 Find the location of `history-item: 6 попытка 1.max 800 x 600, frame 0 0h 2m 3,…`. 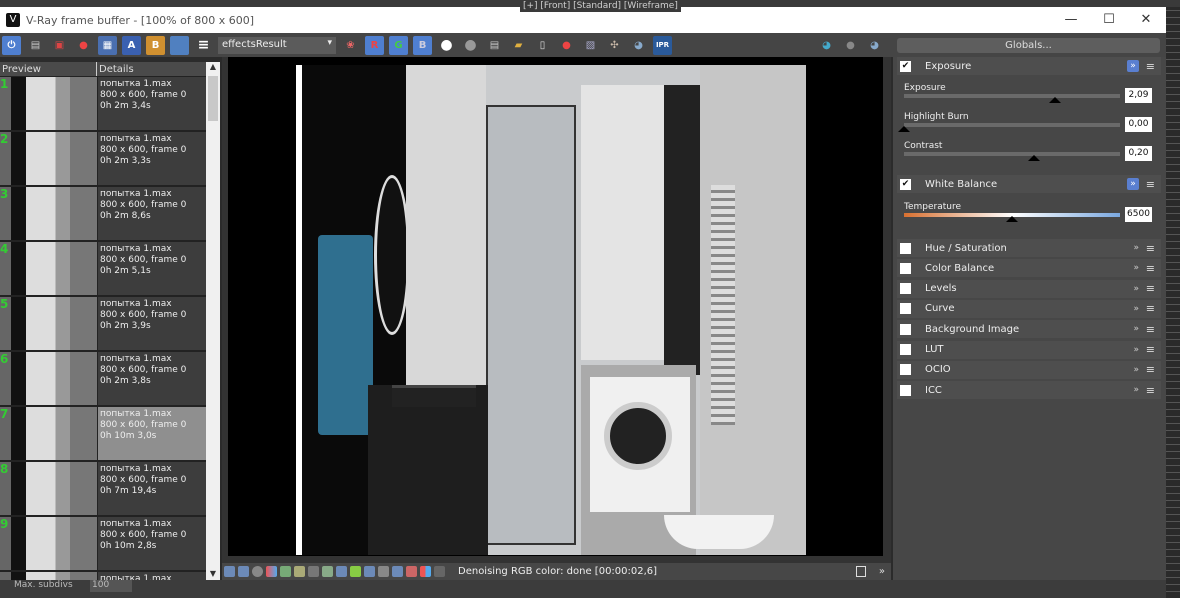

history-item: 6 попытка 1.max 800 x 600, frame 0 0h 2m 3,… is located at coordinates (103, 379).